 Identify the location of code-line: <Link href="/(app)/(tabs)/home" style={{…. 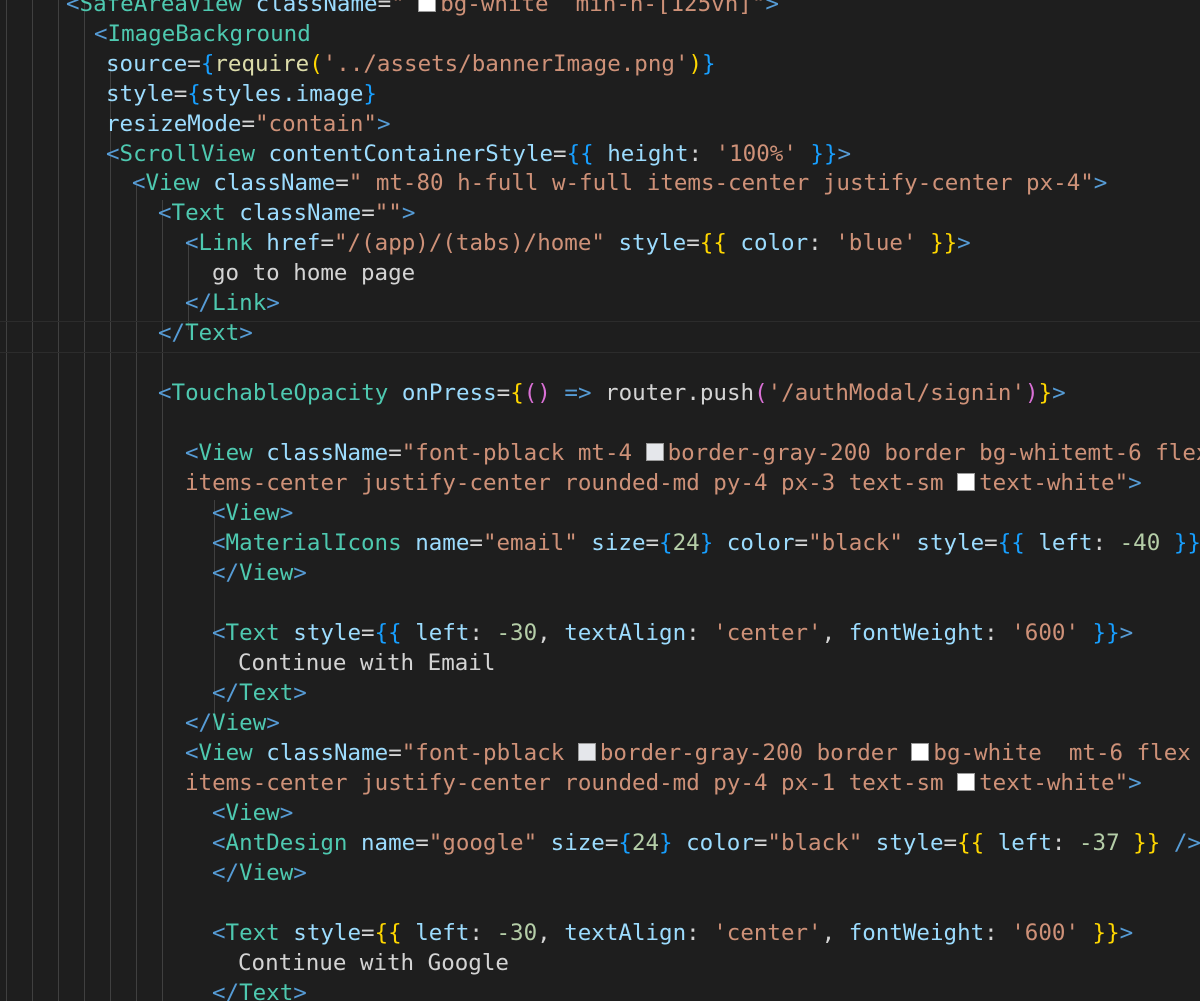
(578, 243).